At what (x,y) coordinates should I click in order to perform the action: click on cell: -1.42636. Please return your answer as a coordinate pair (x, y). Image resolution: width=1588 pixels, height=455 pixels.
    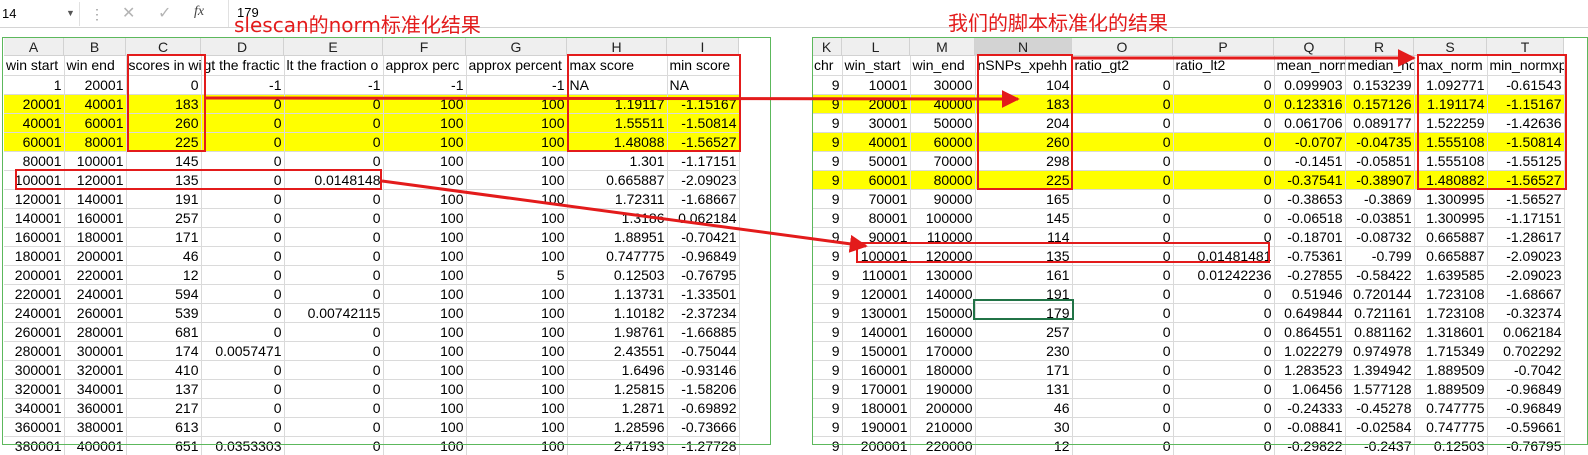
    Looking at the image, I should click on (1526, 123).